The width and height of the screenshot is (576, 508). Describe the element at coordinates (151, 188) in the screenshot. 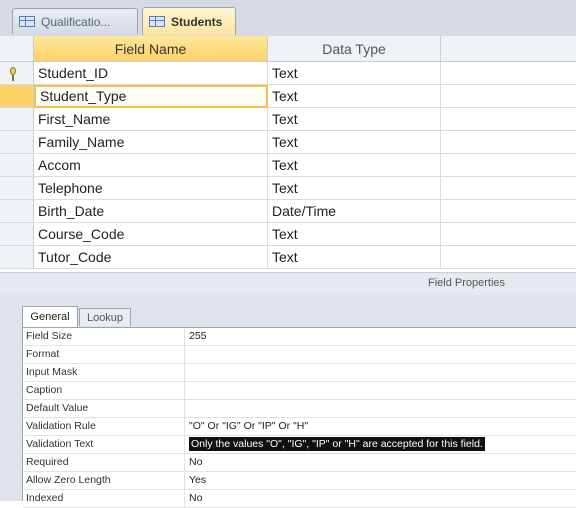

I see `field-name-cell: Telephone` at that location.